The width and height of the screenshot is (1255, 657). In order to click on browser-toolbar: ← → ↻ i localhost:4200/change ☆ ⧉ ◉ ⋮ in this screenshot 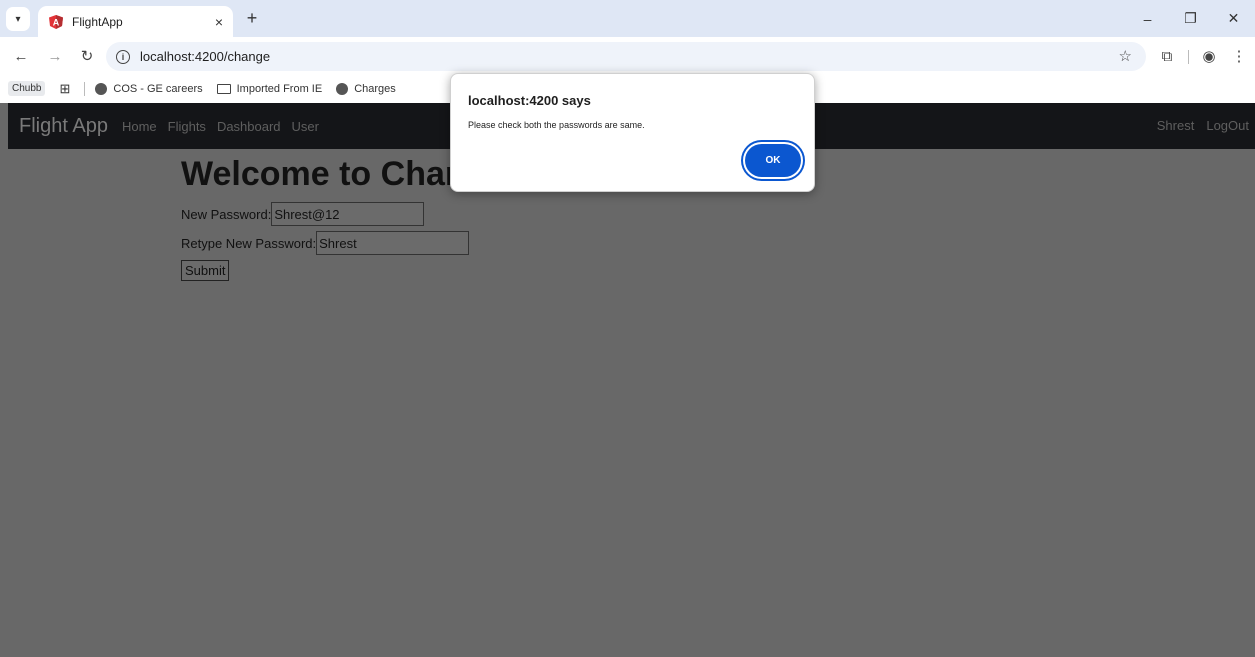, I will do `click(627, 55)`.